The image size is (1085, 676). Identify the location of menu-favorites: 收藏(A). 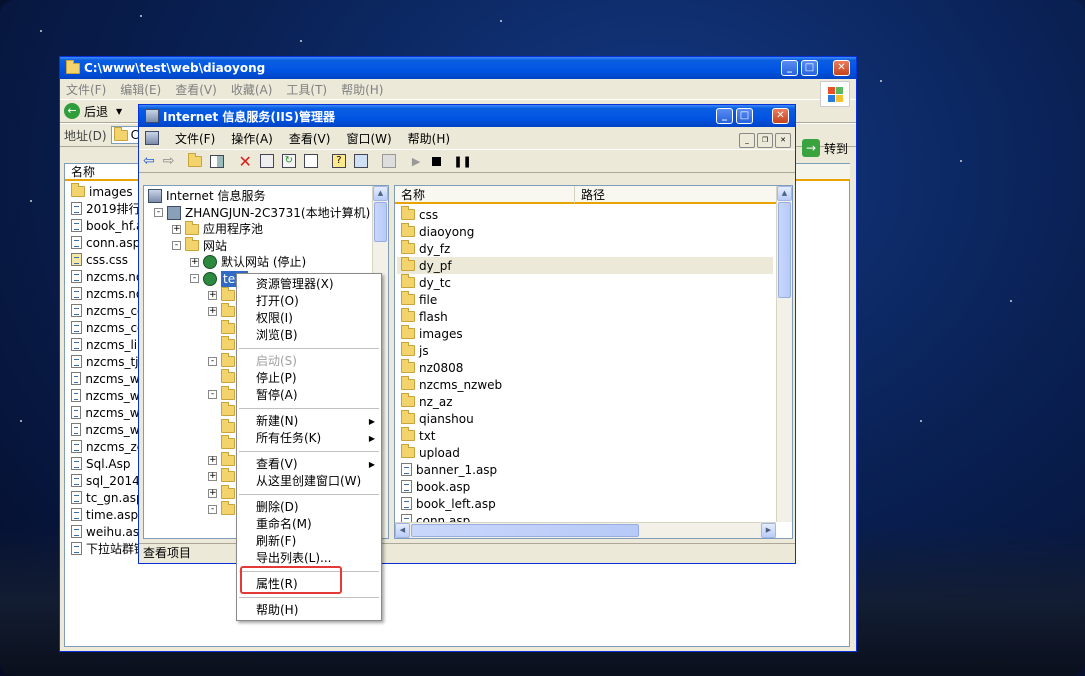
(252, 89).